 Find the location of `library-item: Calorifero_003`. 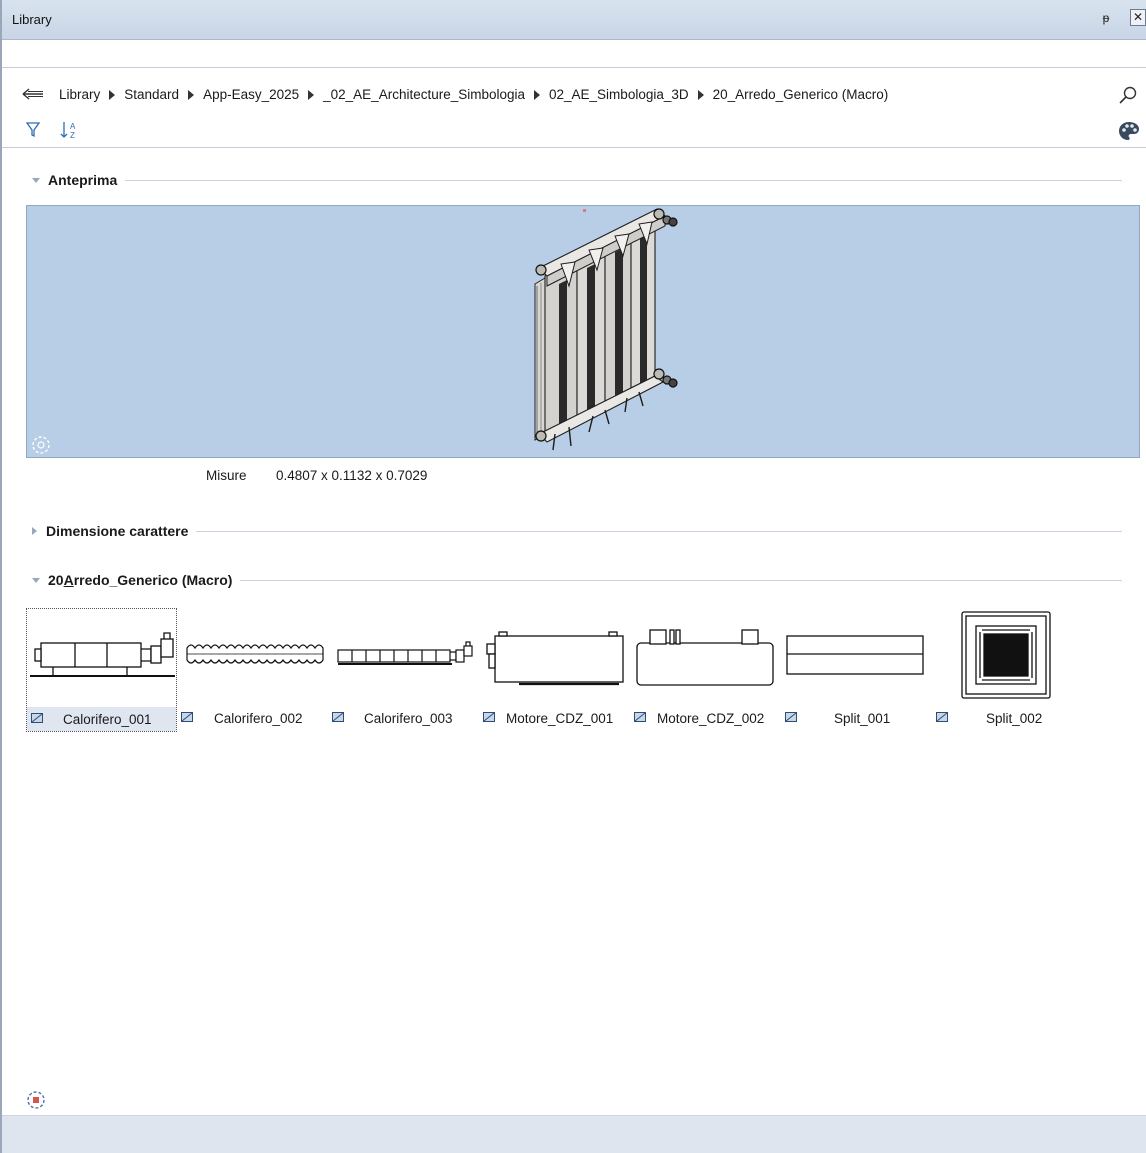

library-item: Calorifero_003 is located at coordinates (403, 670).